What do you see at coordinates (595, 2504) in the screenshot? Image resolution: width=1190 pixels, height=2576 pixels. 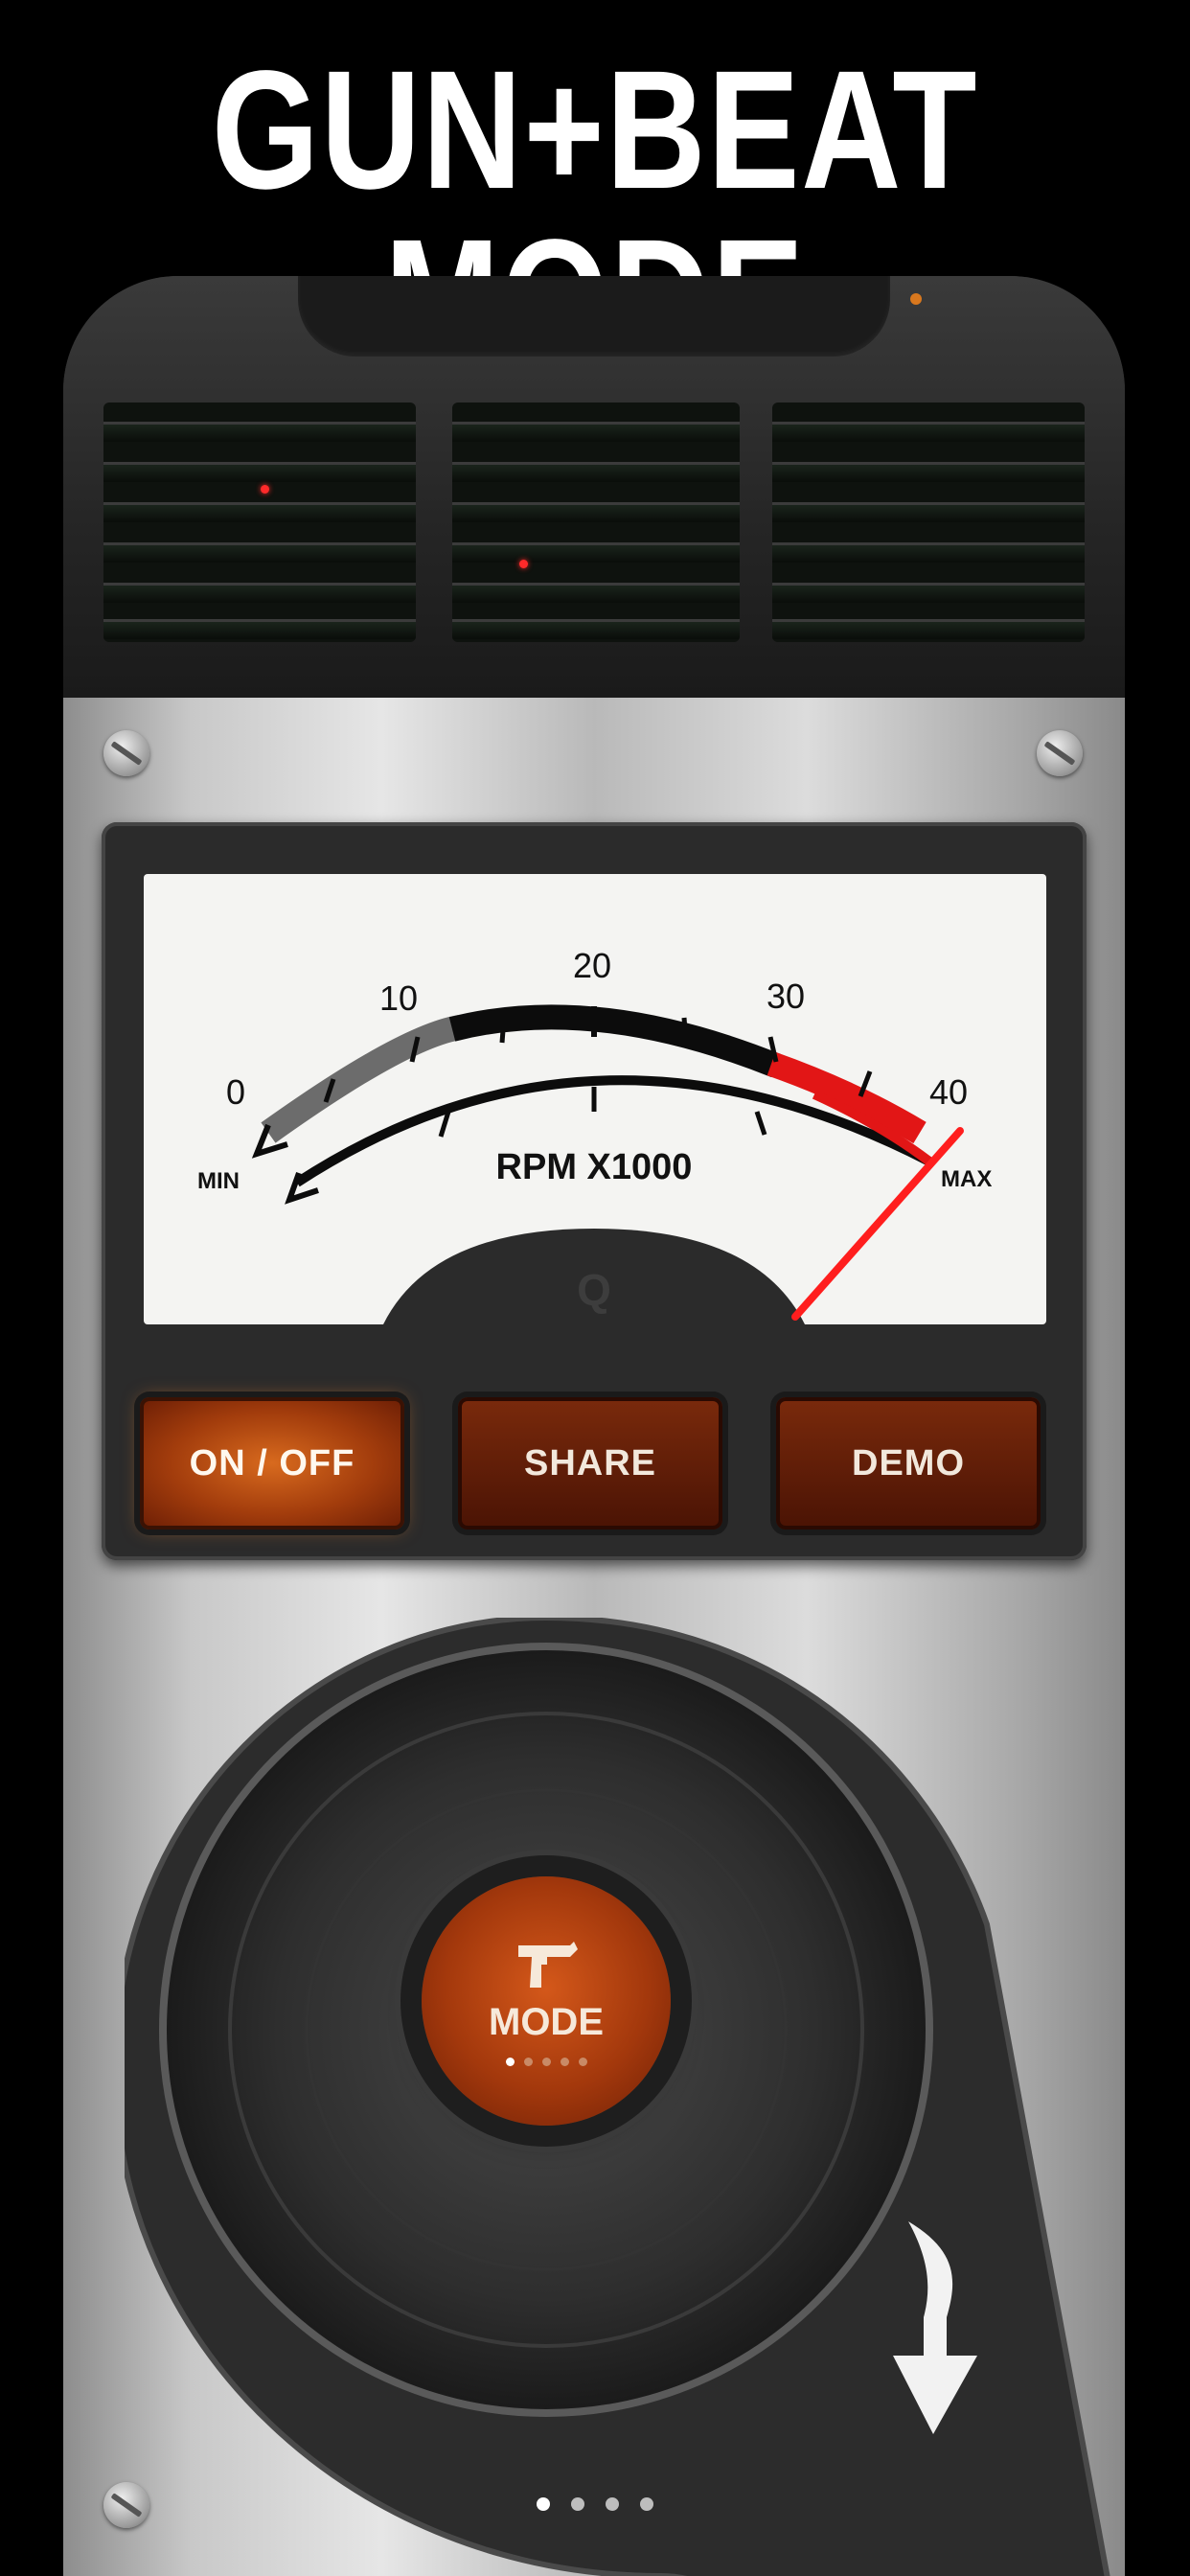 I see `page-indicator` at bounding box center [595, 2504].